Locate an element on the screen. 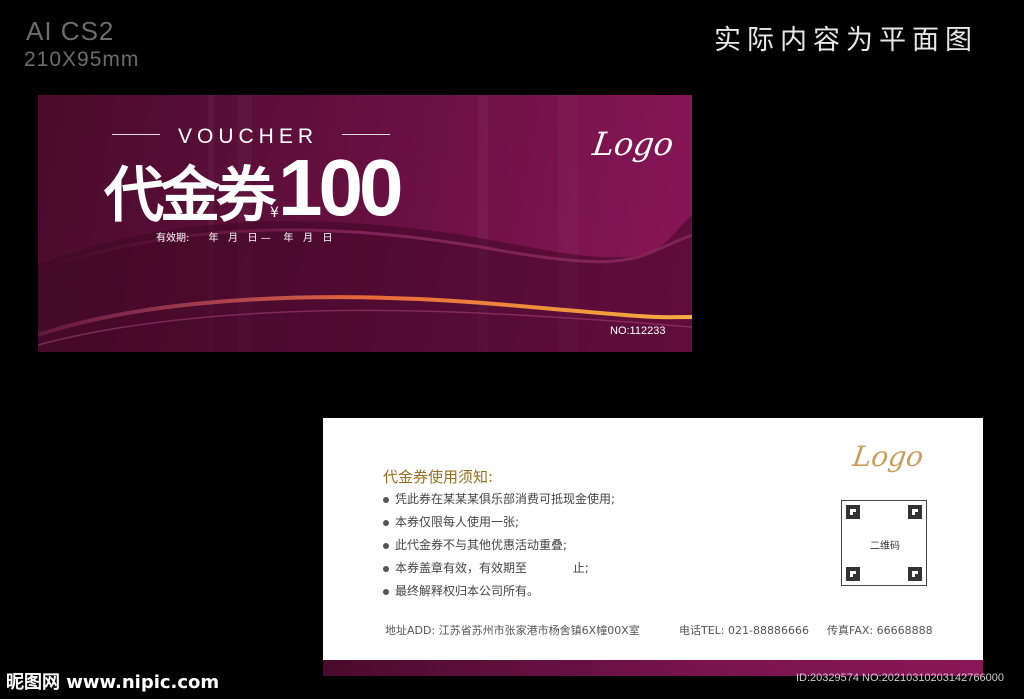 This screenshot has width=1024, height=699. front-logo: Logo is located at coordinates (633, 144).